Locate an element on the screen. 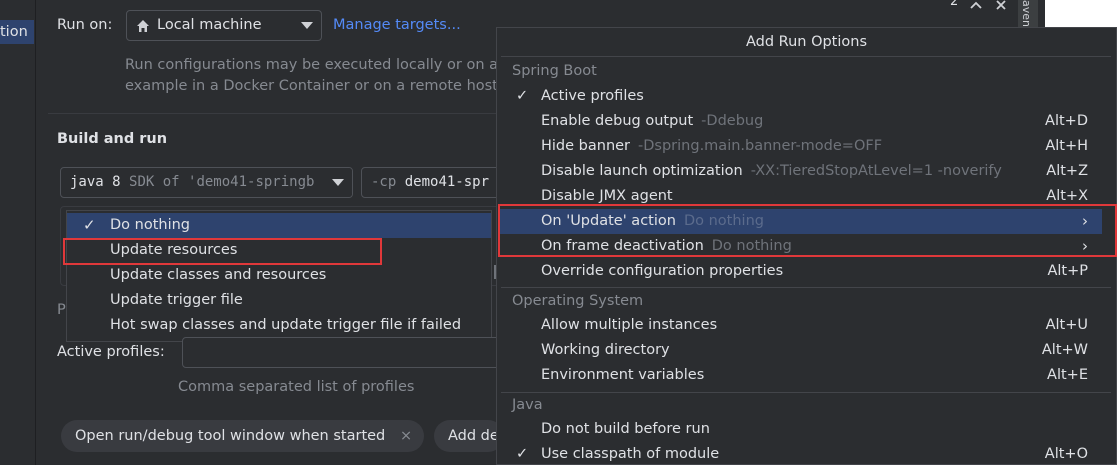 The image size is (1117, 465). classpath-field: -cp demo41-spr is located at coordinates (431, 182).